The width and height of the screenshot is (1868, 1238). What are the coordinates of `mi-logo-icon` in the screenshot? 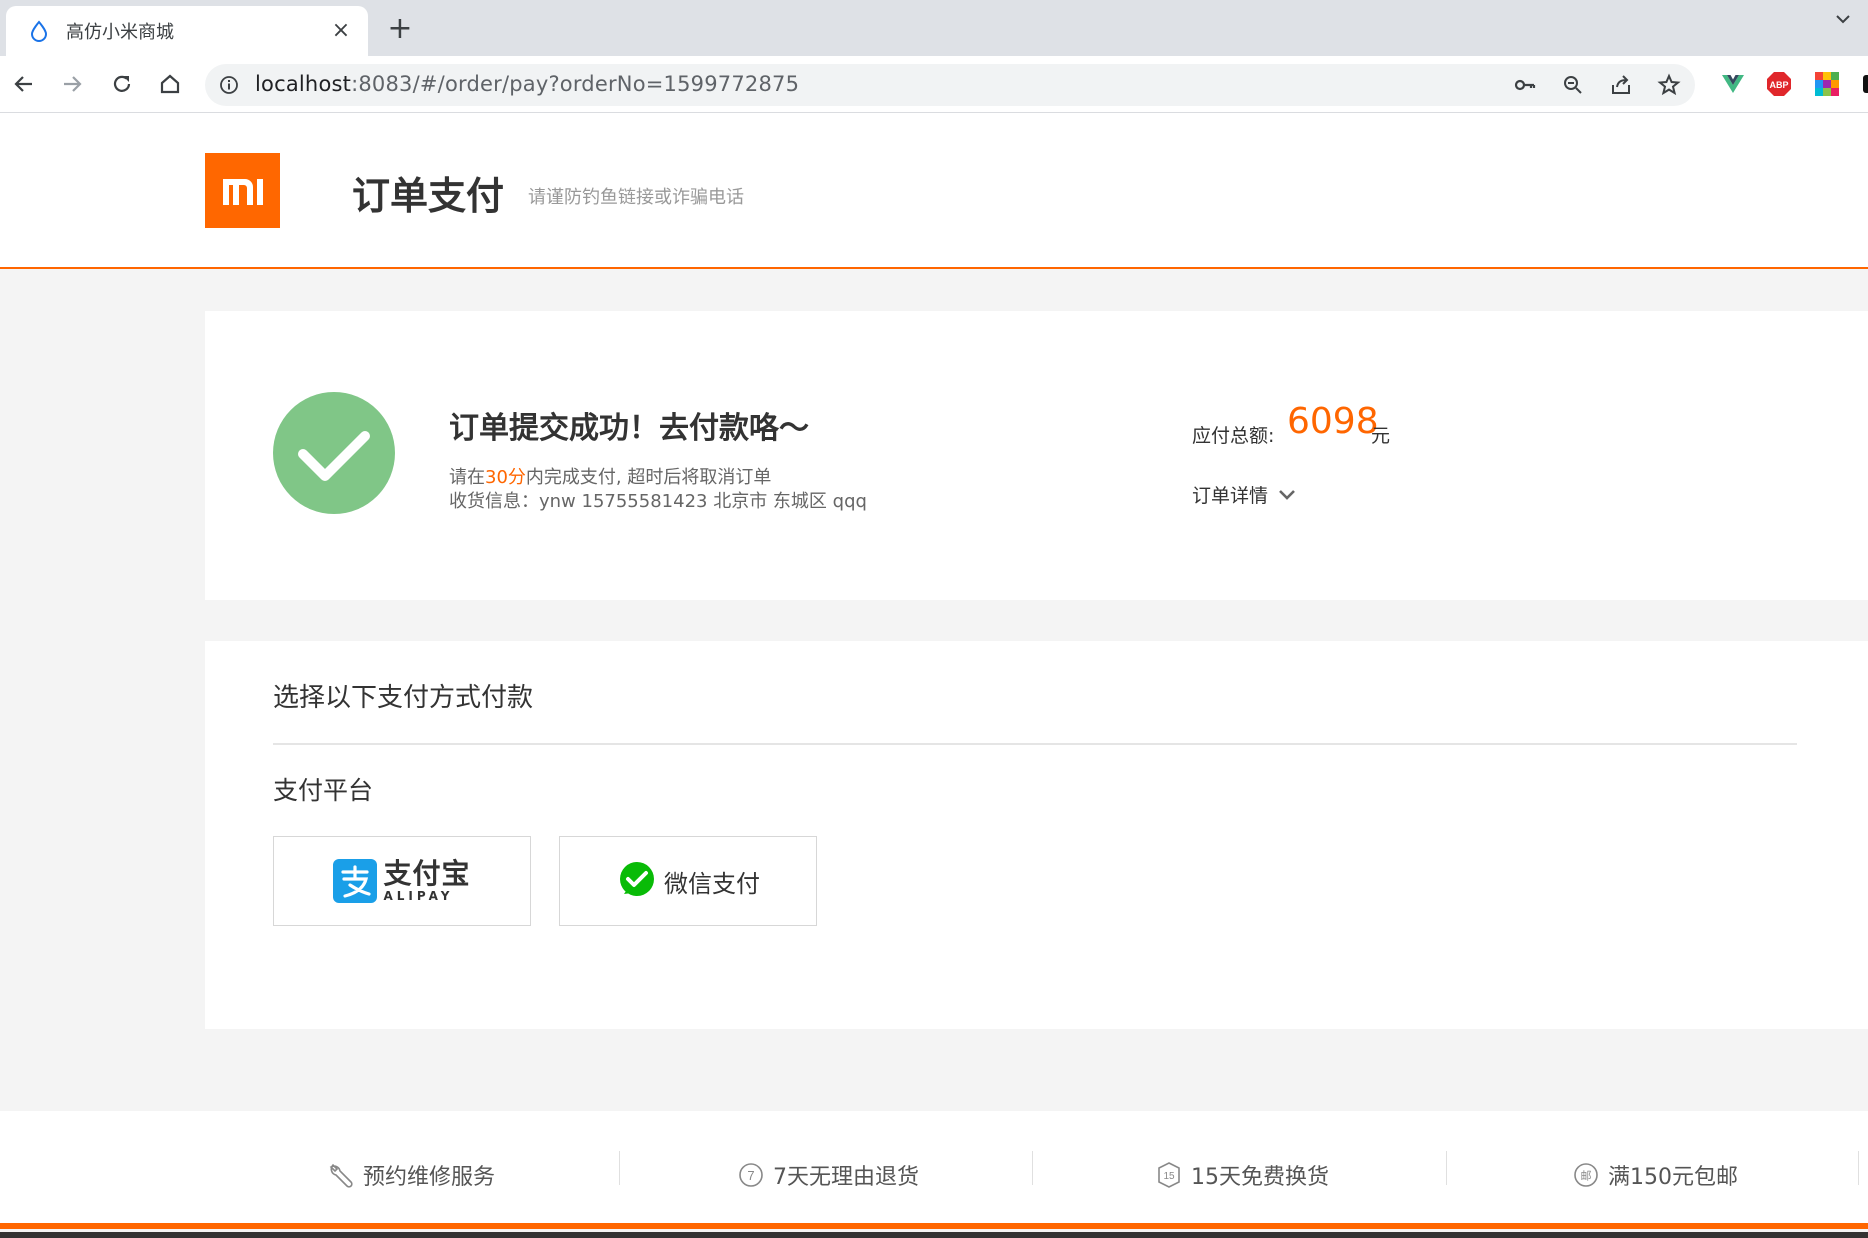 It's located at (243, 192).